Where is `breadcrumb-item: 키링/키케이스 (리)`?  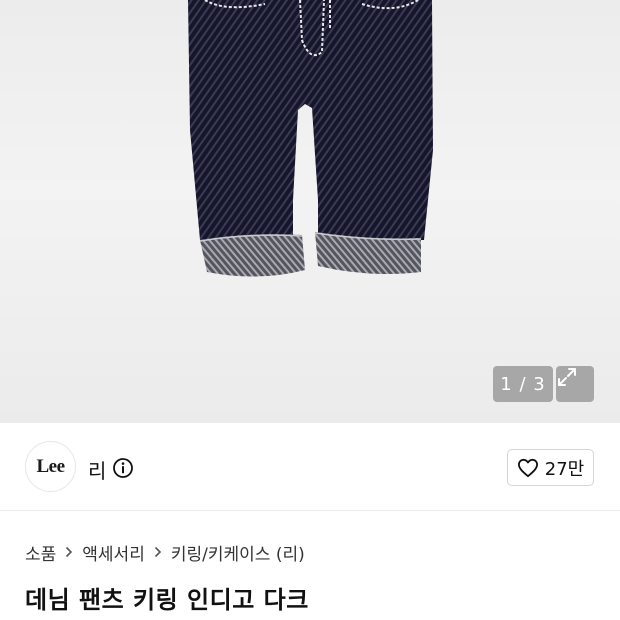
breadcrumb-item: 키링/키케이스 (리) is located at coordinates (238, 552).